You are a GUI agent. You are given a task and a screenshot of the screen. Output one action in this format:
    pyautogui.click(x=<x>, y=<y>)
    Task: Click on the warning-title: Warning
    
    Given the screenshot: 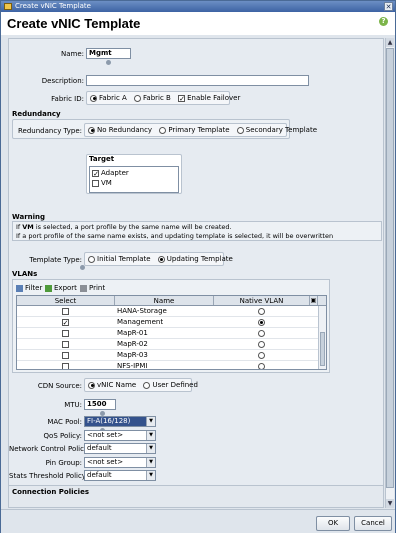 What is the action you would take?
    pyautogui.click(x=29, y=217)
    